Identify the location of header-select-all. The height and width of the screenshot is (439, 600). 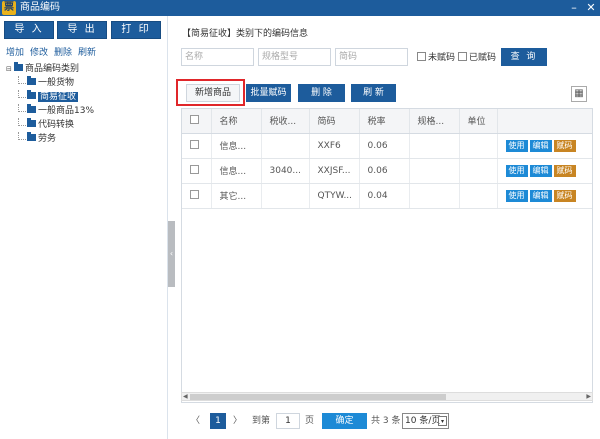
(197, 121).